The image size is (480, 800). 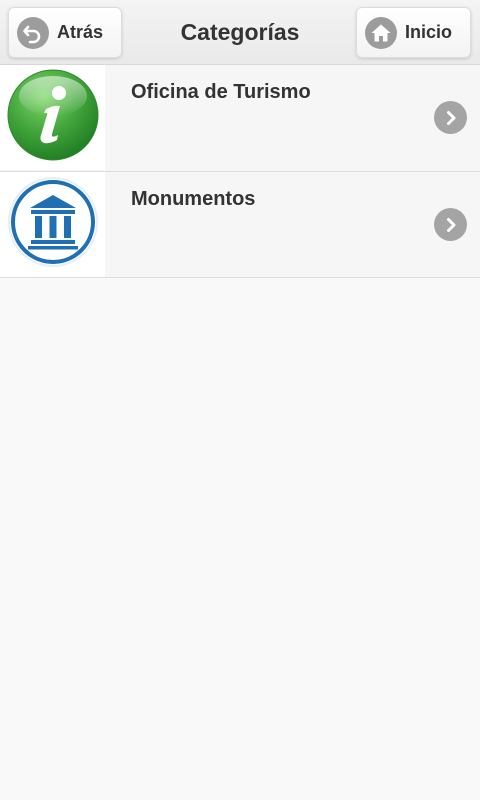 What do you see at coordinates (80, 32) in the screenshot?
I see `back-button-label: Atrás` at bounding box center [80, 32].